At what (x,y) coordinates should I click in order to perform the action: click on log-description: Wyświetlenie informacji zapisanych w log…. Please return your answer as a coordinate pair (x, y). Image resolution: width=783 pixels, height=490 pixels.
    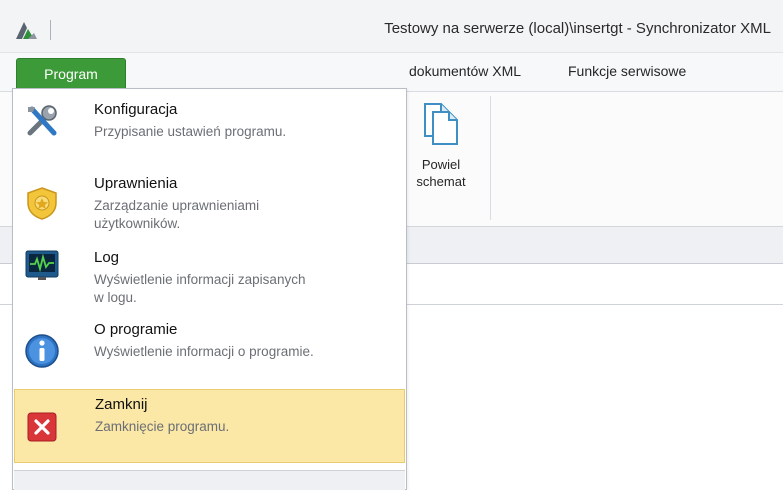
    Looking at the image, I should click on (200, 288).